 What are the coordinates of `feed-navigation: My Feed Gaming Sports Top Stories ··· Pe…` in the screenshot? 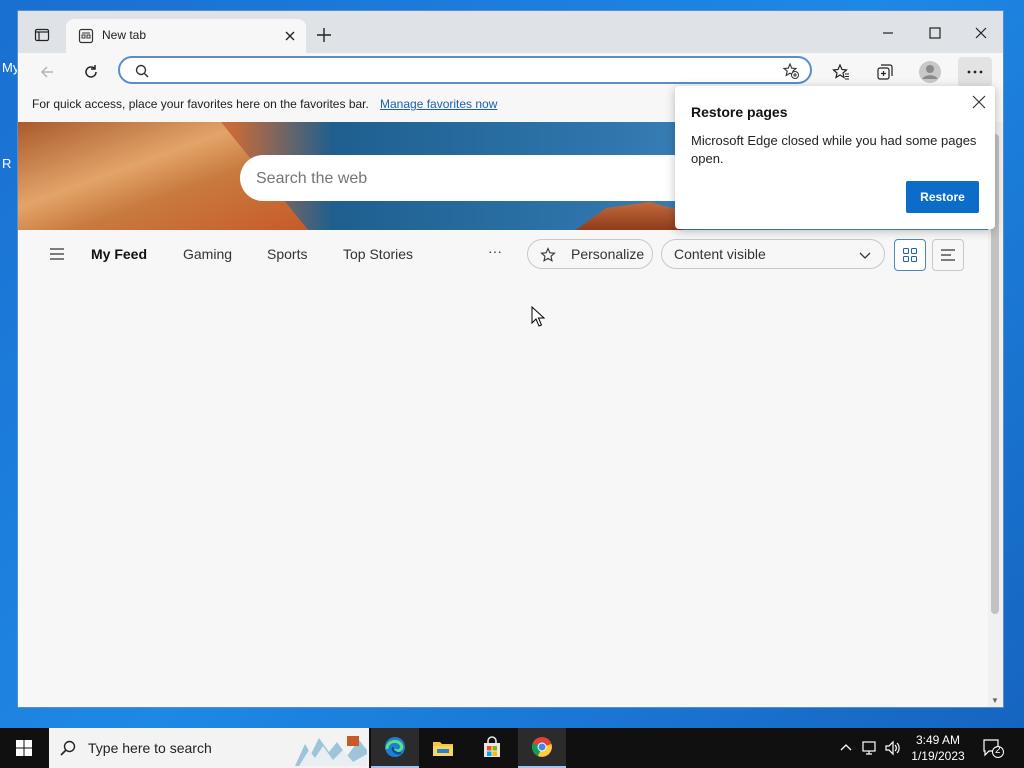 It's located at (510, 255).